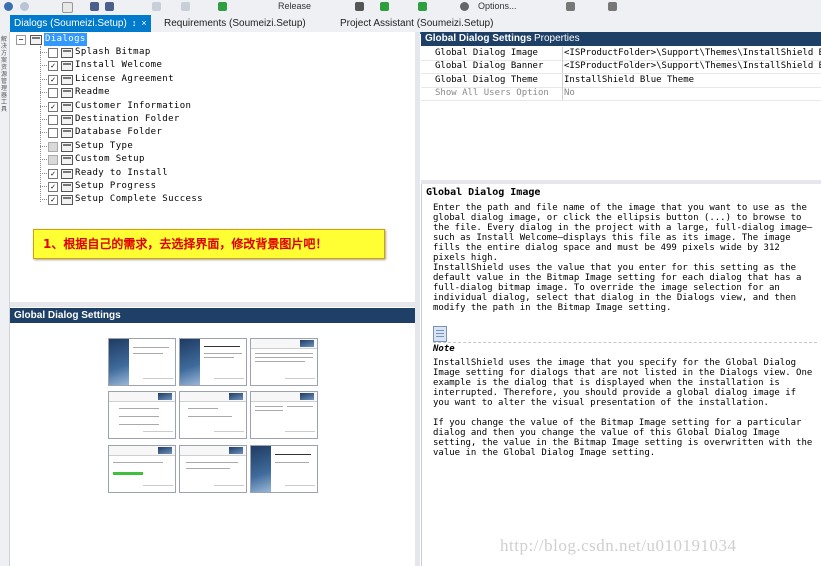 The width and height of the screenshot is (821, 566). Describe the element at coordinates (479, 39) in the screenshot. I see `tab-global-dialog-settings: Global Dialog Settings` at that location.